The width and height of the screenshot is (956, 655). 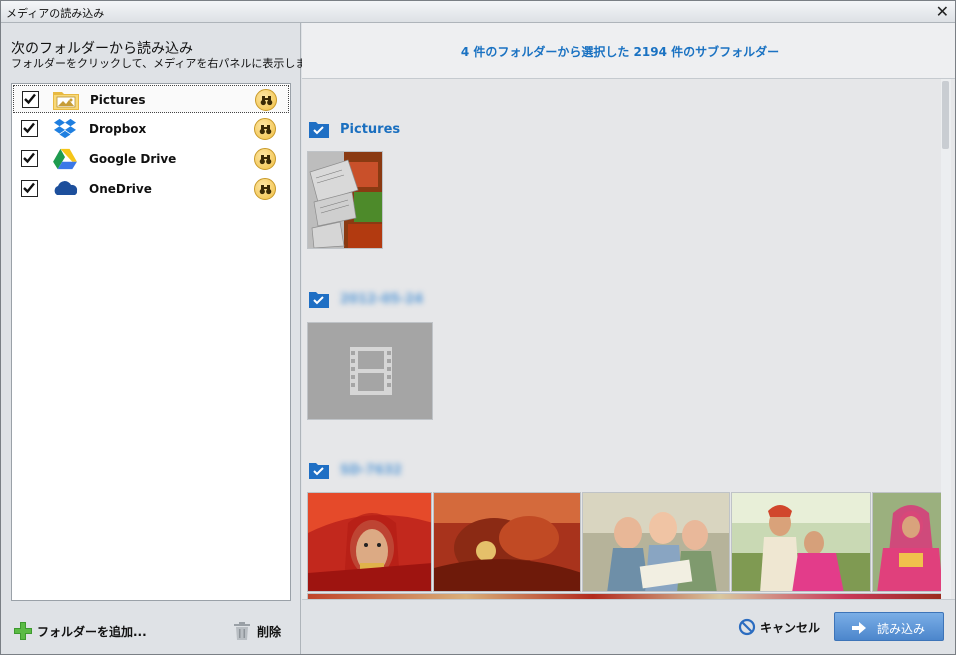 What do you see at coordinates (66, 100) in the screenshot?
I see `pictures-folder-icon` at bounding box center [66, 100].